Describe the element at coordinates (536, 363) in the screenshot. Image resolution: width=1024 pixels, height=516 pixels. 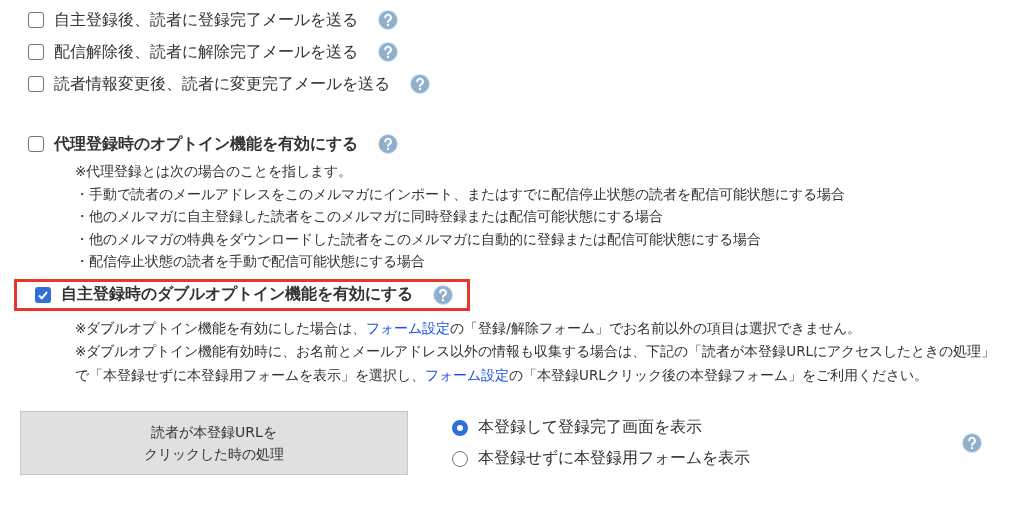
I see `note-text: ※ダブルオプトイン機能有効時に、お名前とメールアドレス以外の情報も収集する場合は、下記の「読者が本登録URLにアクセスしたときの処理」で「本登録せずに本登録用フォームを表示」を選択し、フォーム設定の「本登録URLクリック後の本登録フォーム」をご利用ください。` at that location.